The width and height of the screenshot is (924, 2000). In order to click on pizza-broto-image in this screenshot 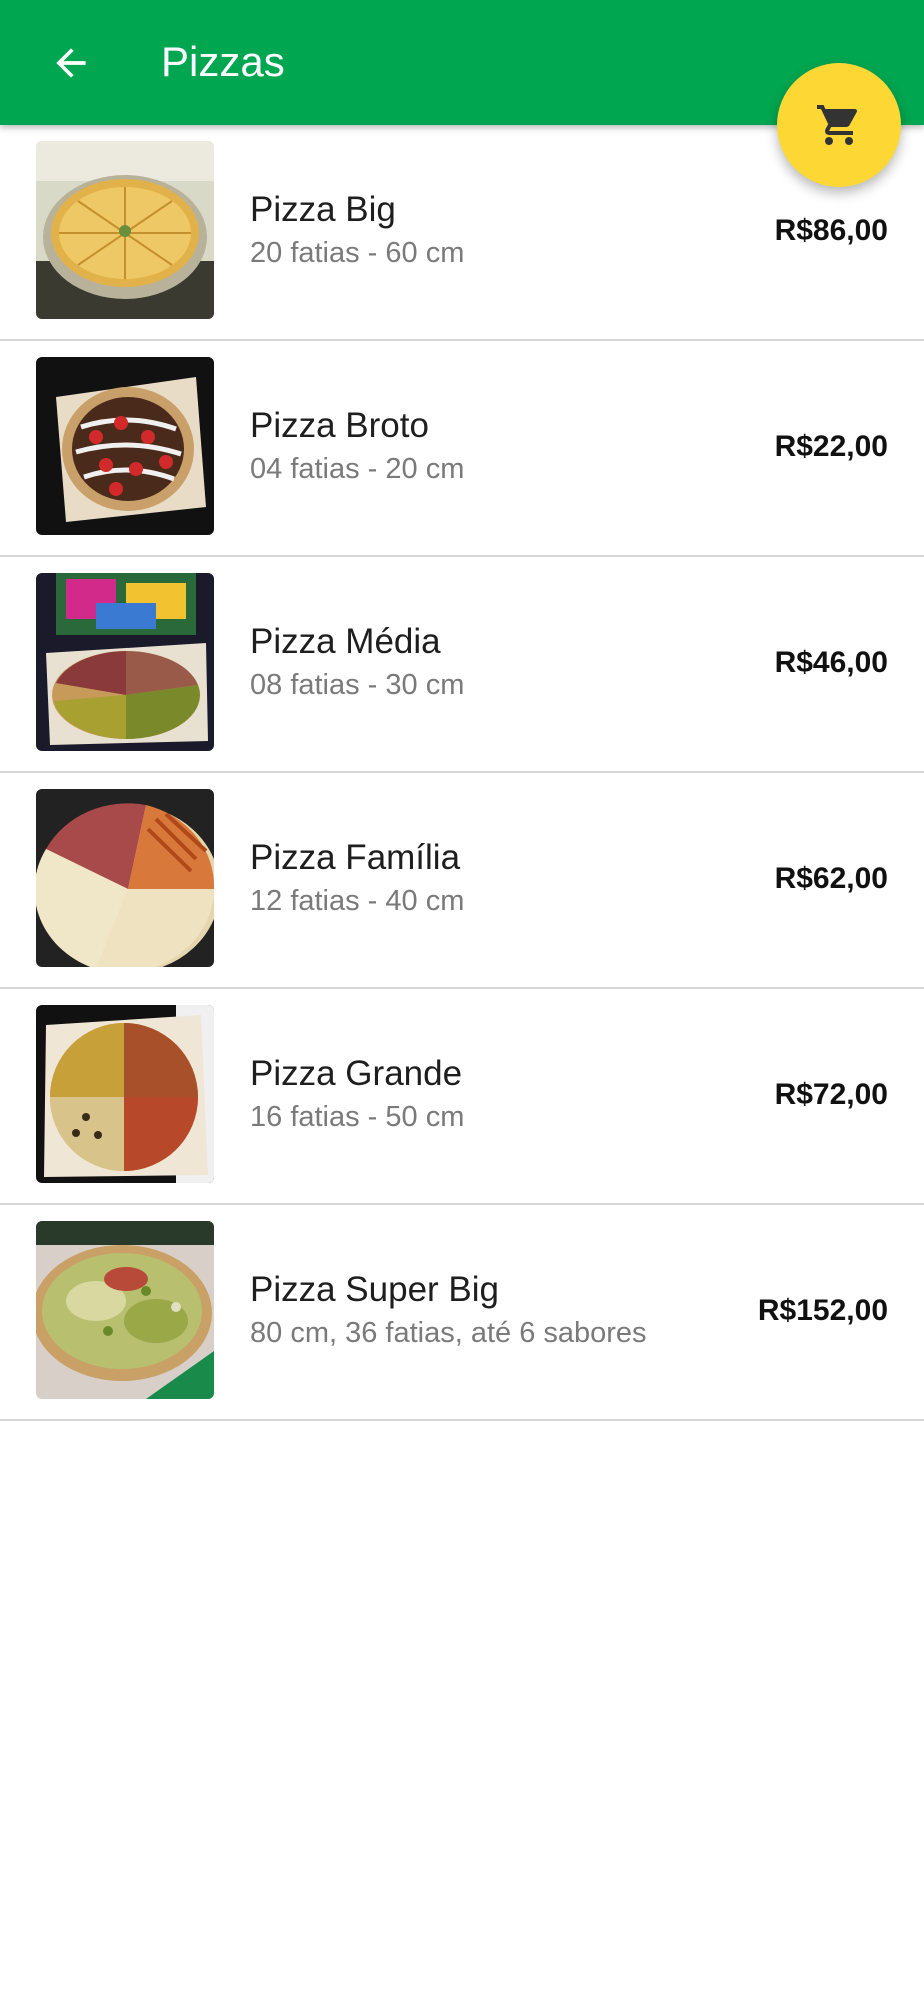, I will do `click(125, 446)`.